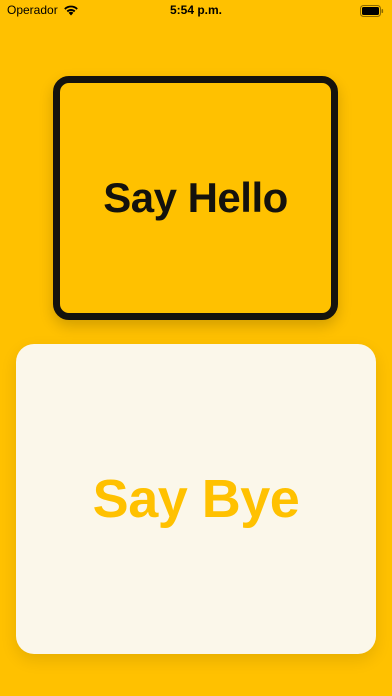 The image size is (392, 696). I want to click on say-hello-label: Say Hello, so click(195, 197).